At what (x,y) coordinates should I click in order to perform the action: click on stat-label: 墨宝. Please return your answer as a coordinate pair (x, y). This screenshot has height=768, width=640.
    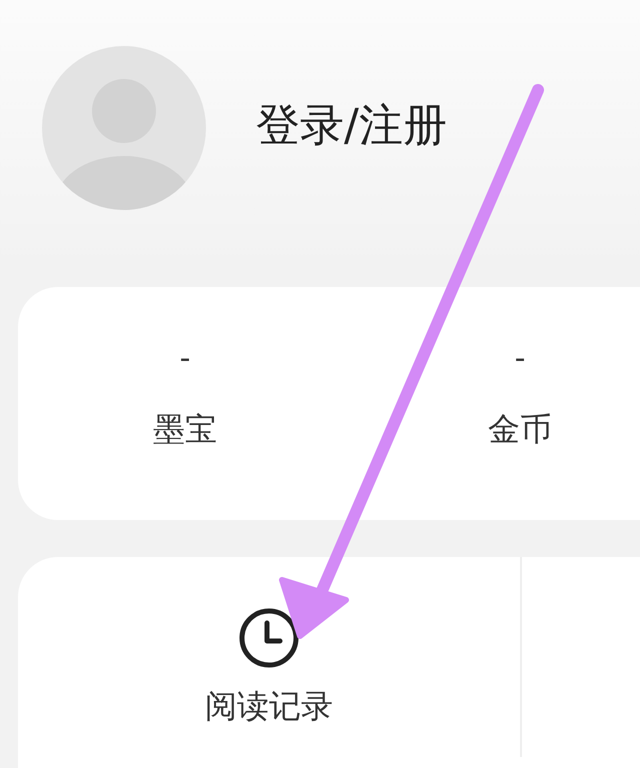
    Looking at the image, I should click on (185, 429).